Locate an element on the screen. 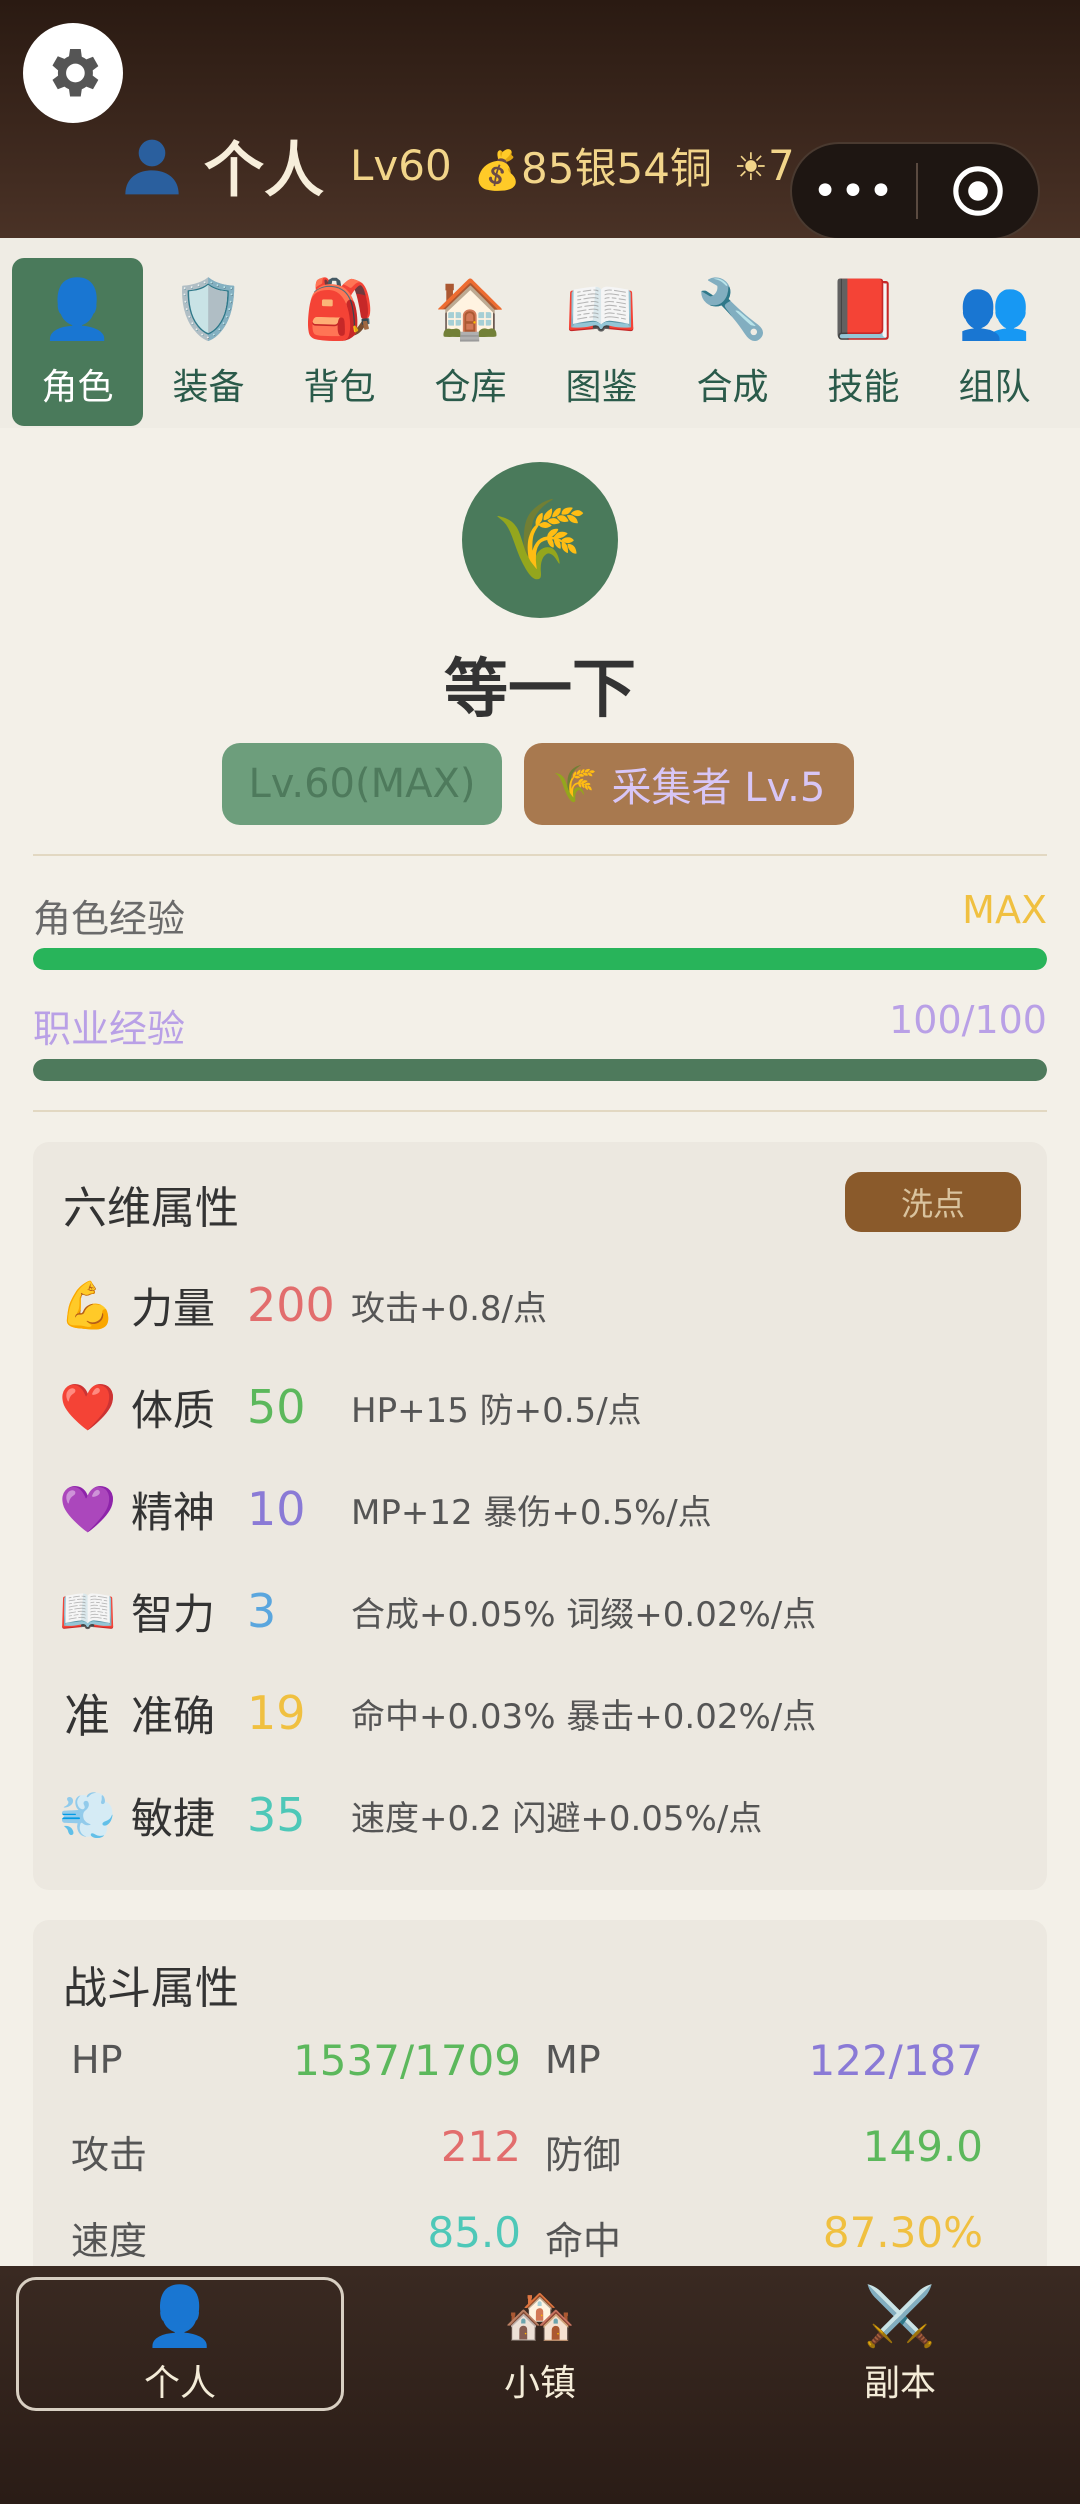 The height and width of the screenshot is (2504, 1080). job-badge-label: 采集者 Lv.5 is located at coordinates (718, 788).